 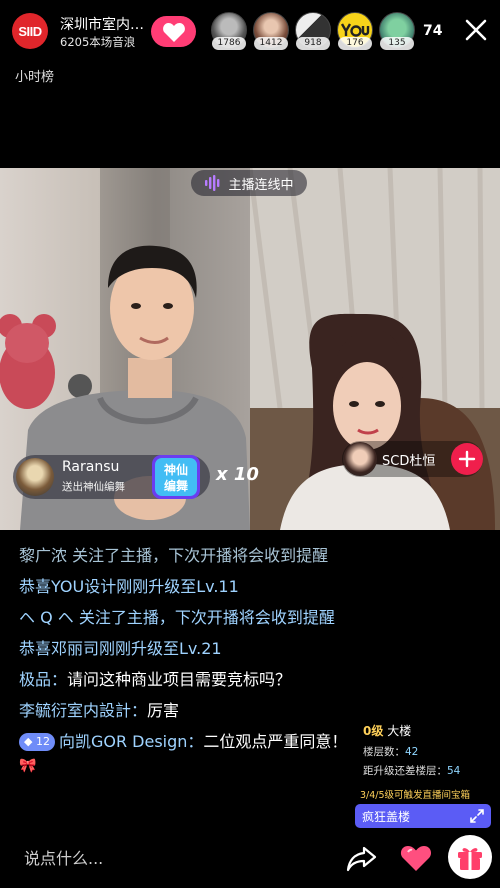 What do you see at coordinates (423, 816) in the screenshot?
I see `build-tower-button: 疯狂盖楼` at bounding box center [423, 816].